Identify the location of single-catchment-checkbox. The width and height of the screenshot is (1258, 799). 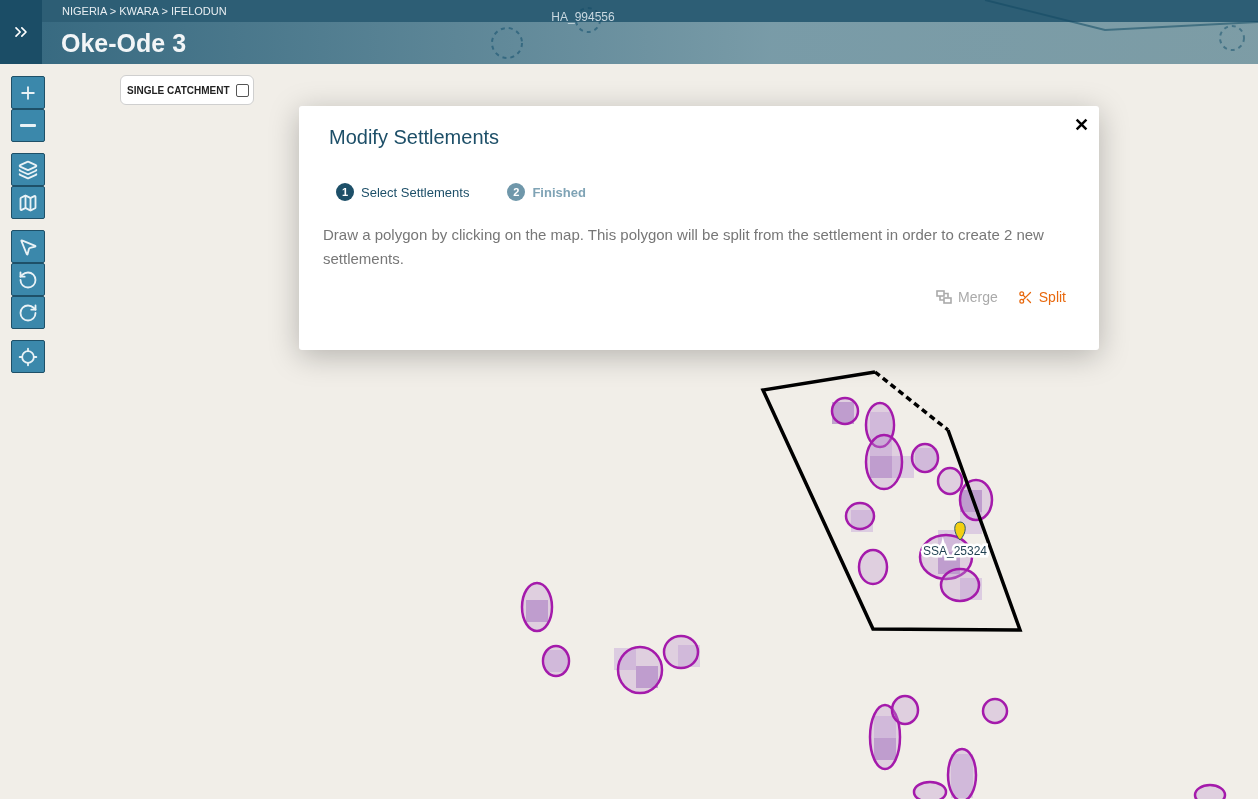
(242, 90).